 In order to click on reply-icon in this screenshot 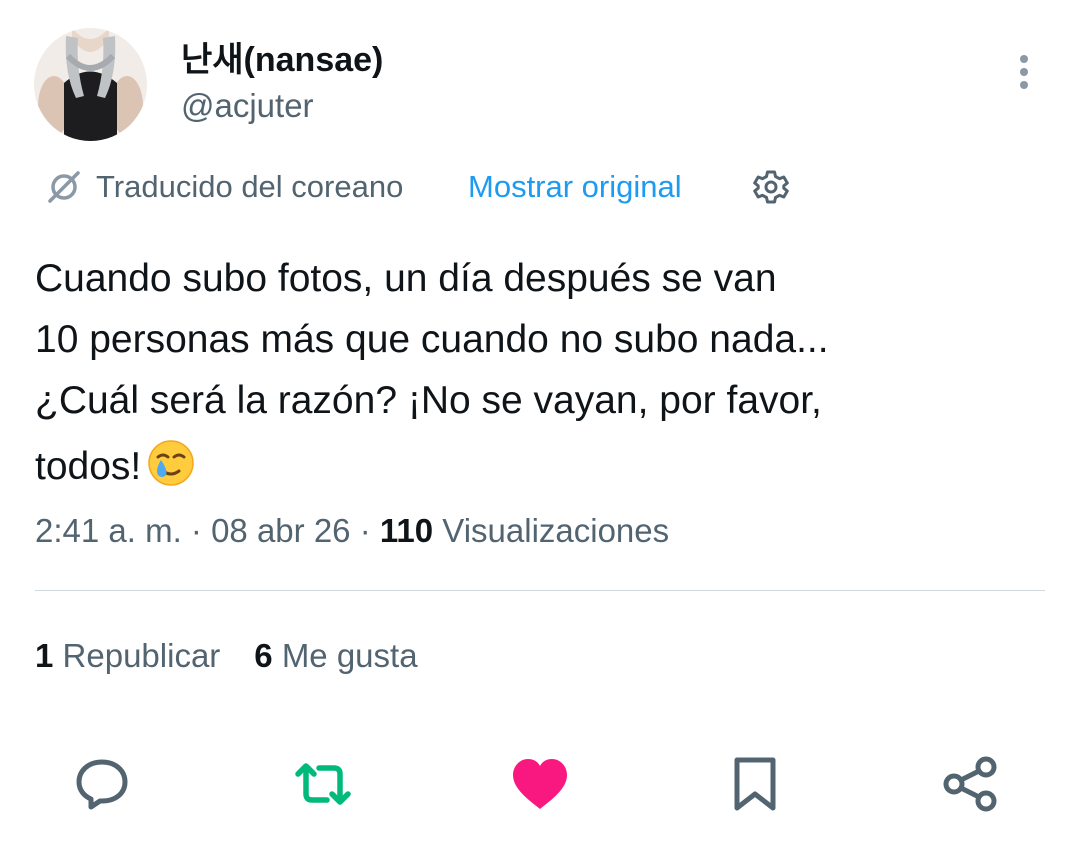, I will do `click(102, 784)`.